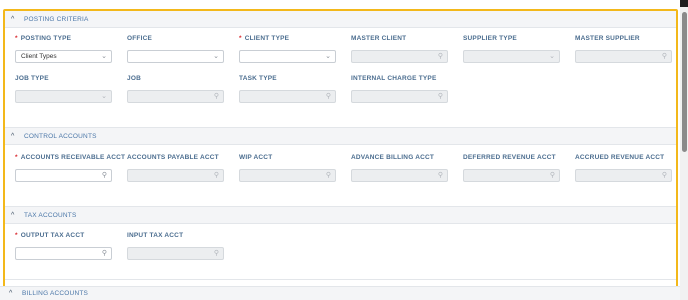 This screenshot has width=688, height=300. What do you see at coordinates (175, 48) in the screenshot?
I see `field-office: OFFICE ⌄` at bounding box center [175, 48].